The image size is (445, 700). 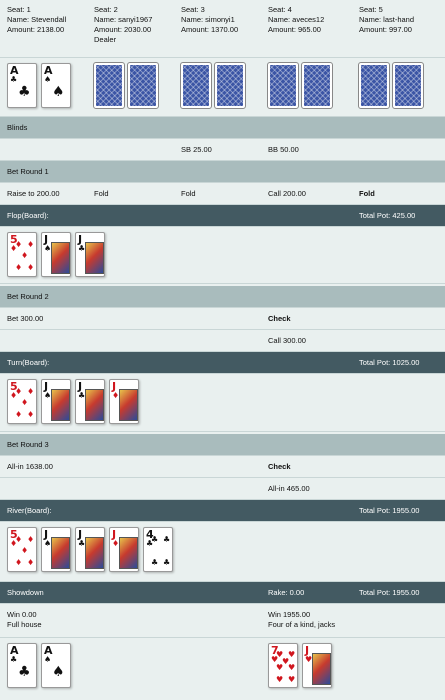 What do you see at coordinates (385, 29) in the screenshot?
I see `player-amount: Amount: 997.00` at bounding box center [385, 29].